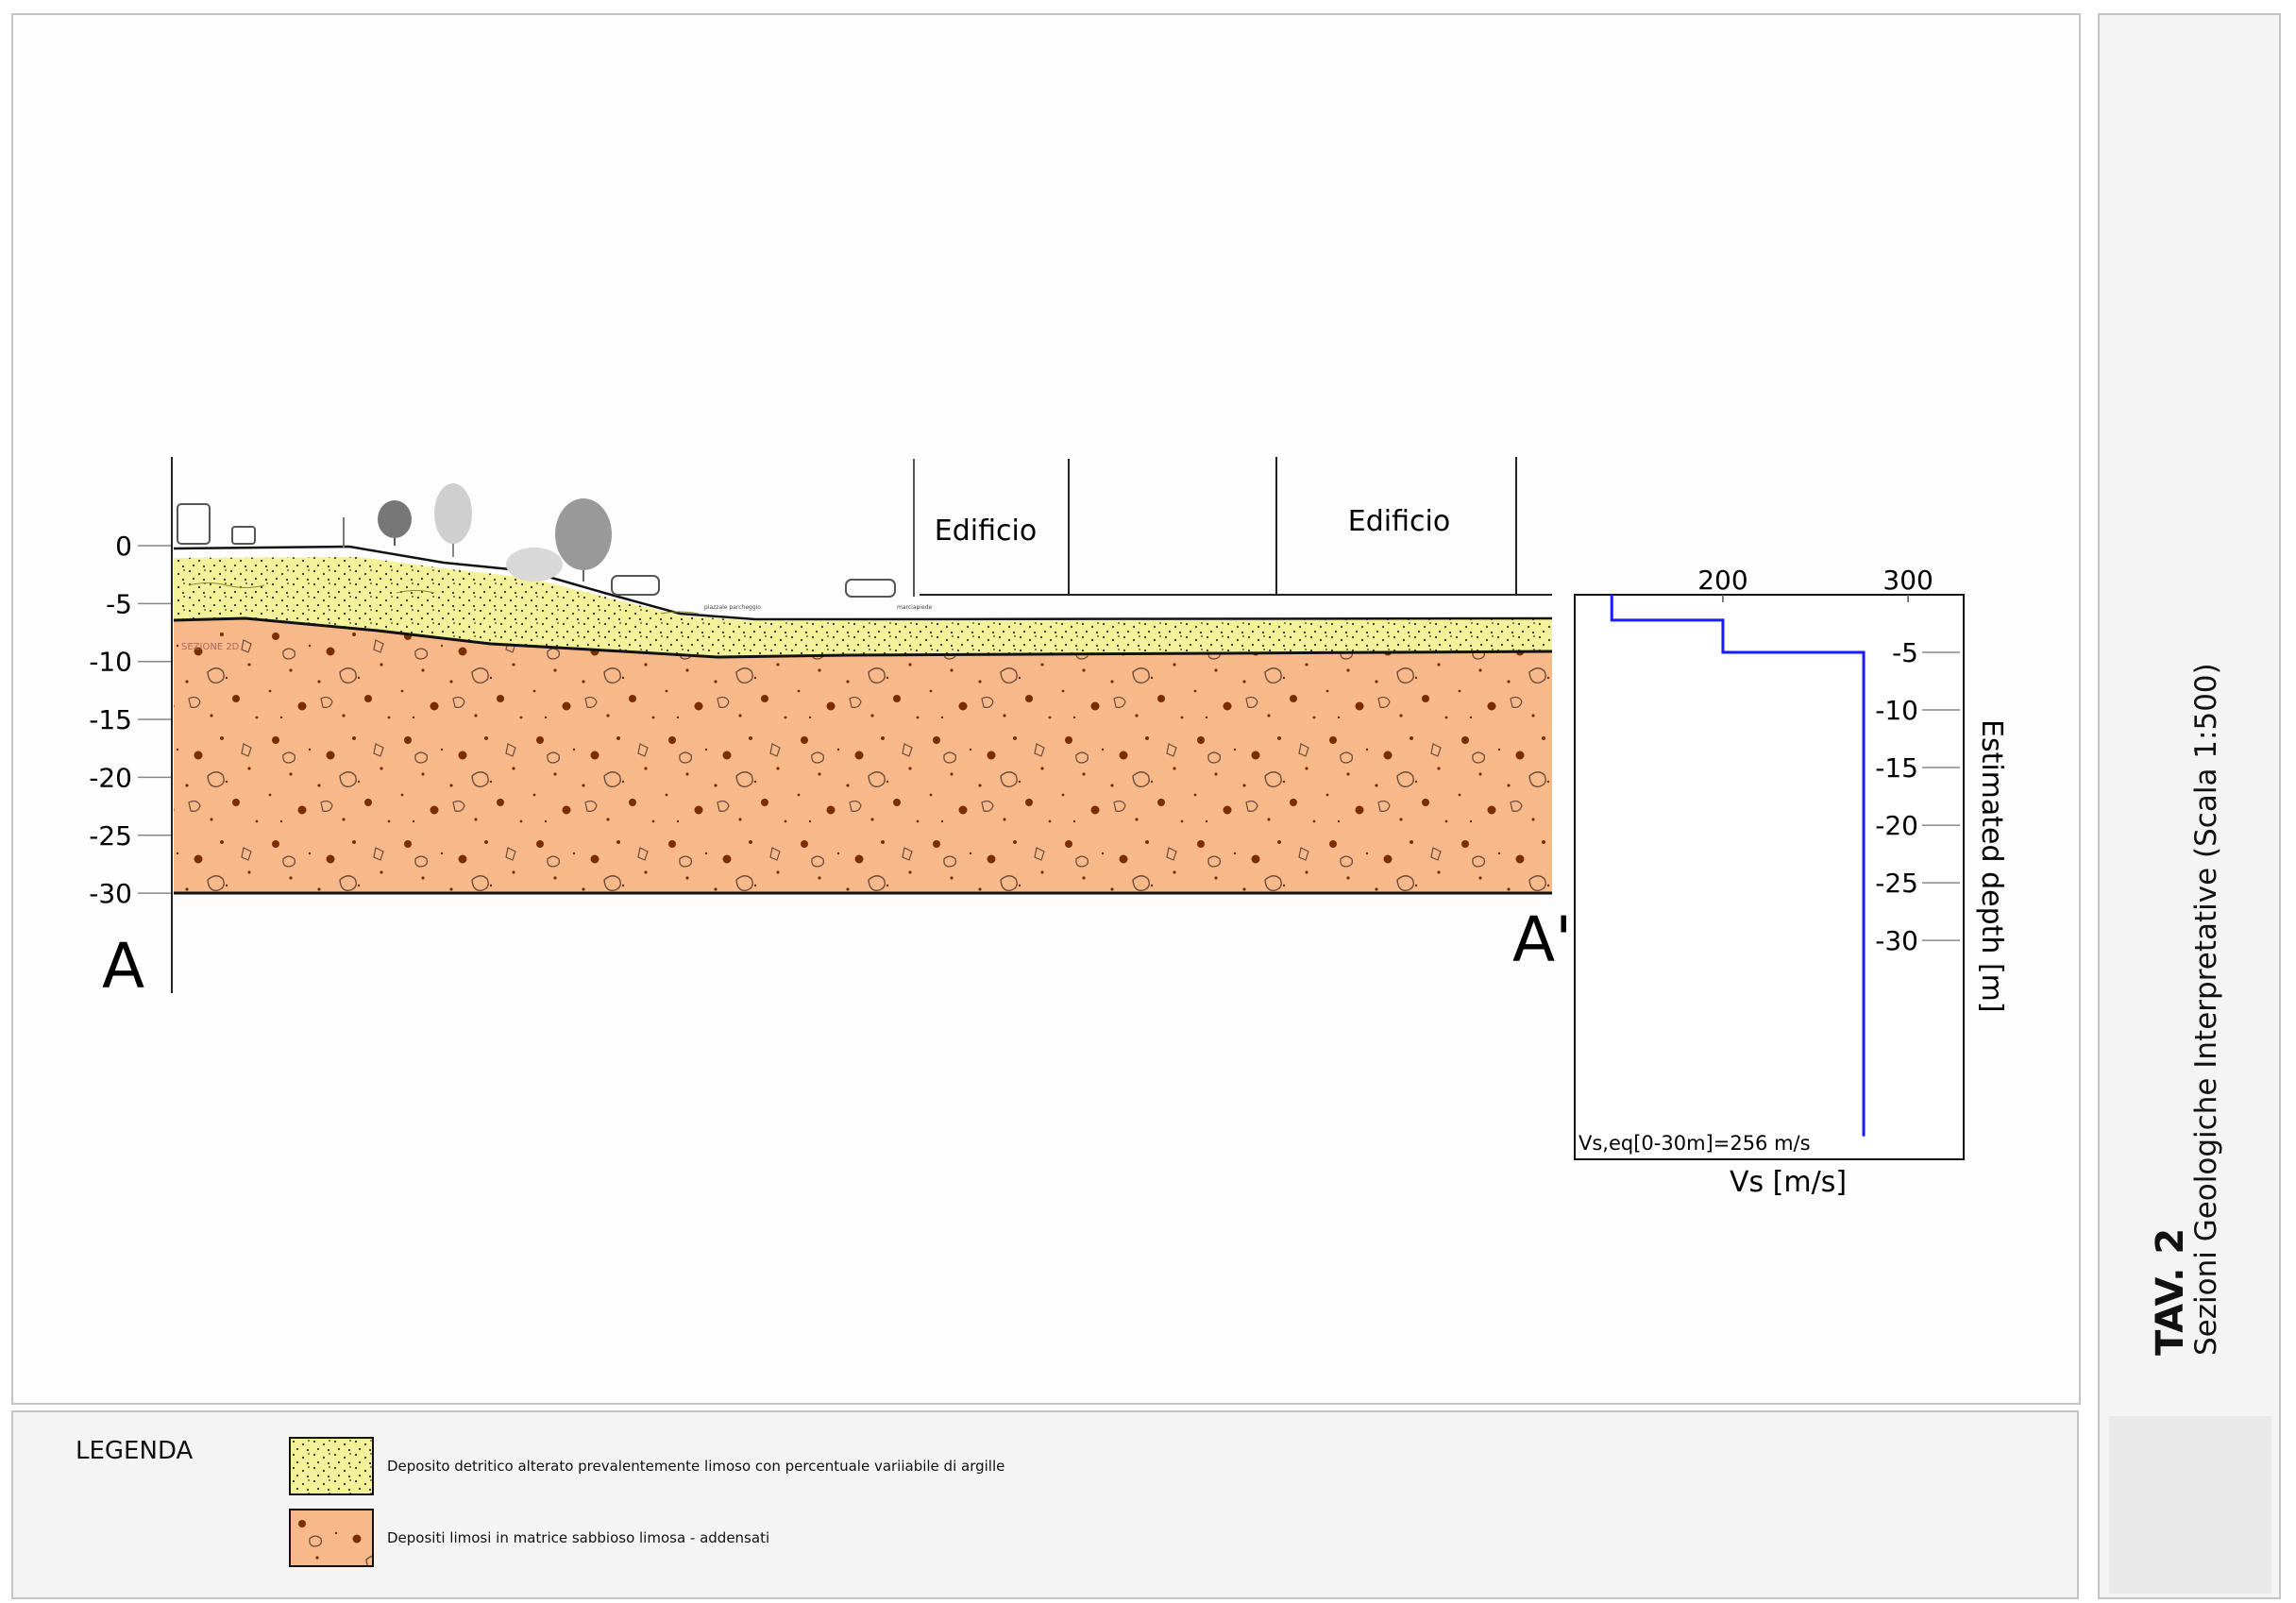 This screenshot has width=2296, height=1603. Describe the element at coordinates (914, 607) in the screenshot. I see `sidewalk-label: marciapiede` at that location.